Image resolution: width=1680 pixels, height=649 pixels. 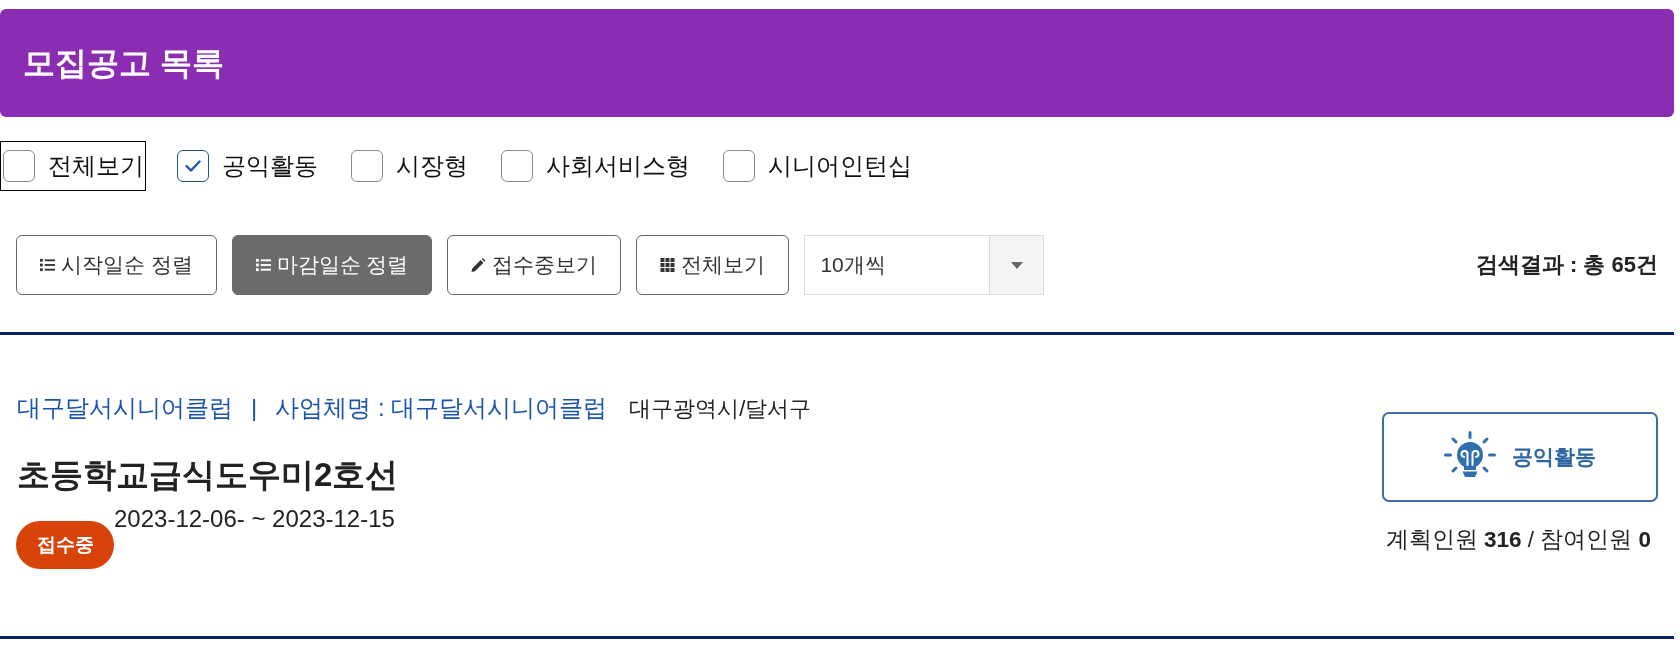 I want to click on filter-button: 접수중보기, so click(x=534, y=265).